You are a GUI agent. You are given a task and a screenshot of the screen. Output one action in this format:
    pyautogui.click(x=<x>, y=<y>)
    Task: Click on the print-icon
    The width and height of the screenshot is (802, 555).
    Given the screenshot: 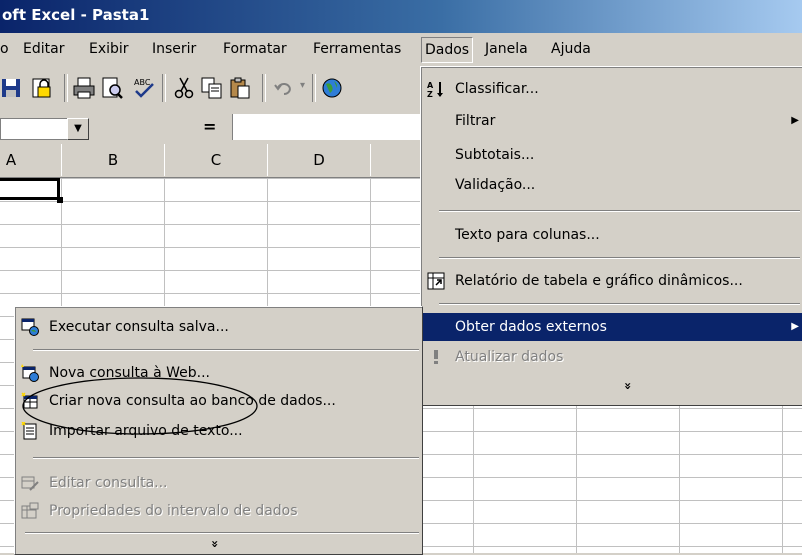 What is the action you would take?
    pyautogui.click(x=84, y=88)
    